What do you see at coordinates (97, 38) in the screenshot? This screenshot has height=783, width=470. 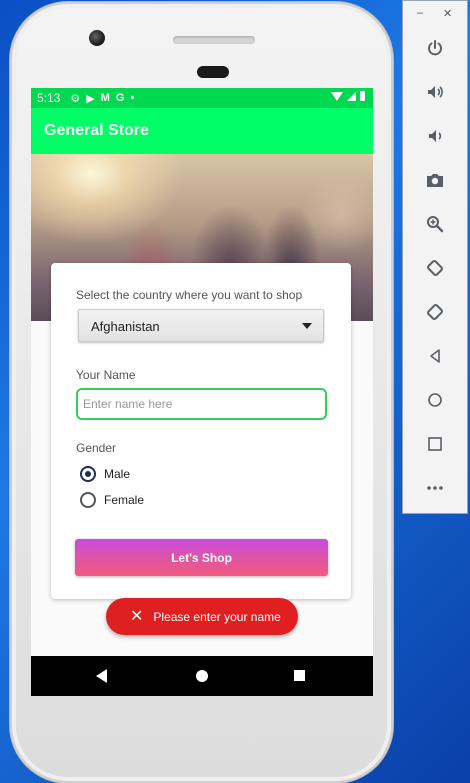 I see `front-camera` at bounding box center [97, 38].